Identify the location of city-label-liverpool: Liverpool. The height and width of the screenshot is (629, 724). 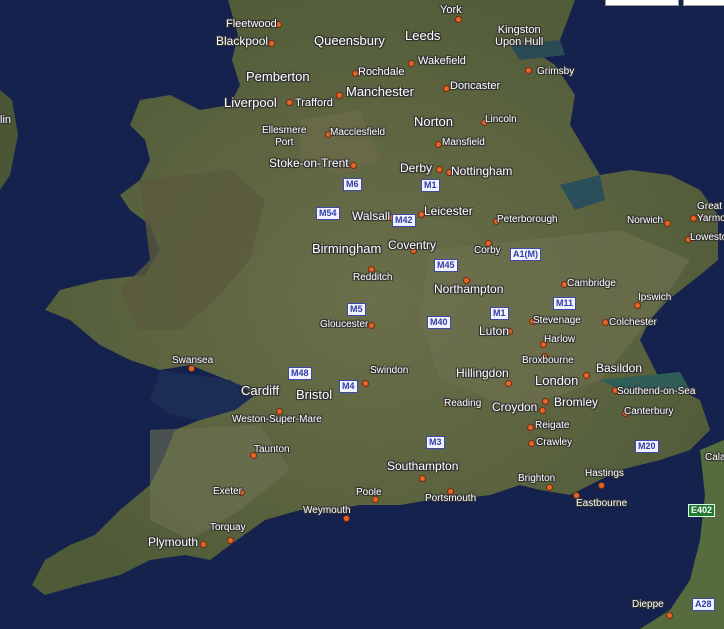
(250, 102).